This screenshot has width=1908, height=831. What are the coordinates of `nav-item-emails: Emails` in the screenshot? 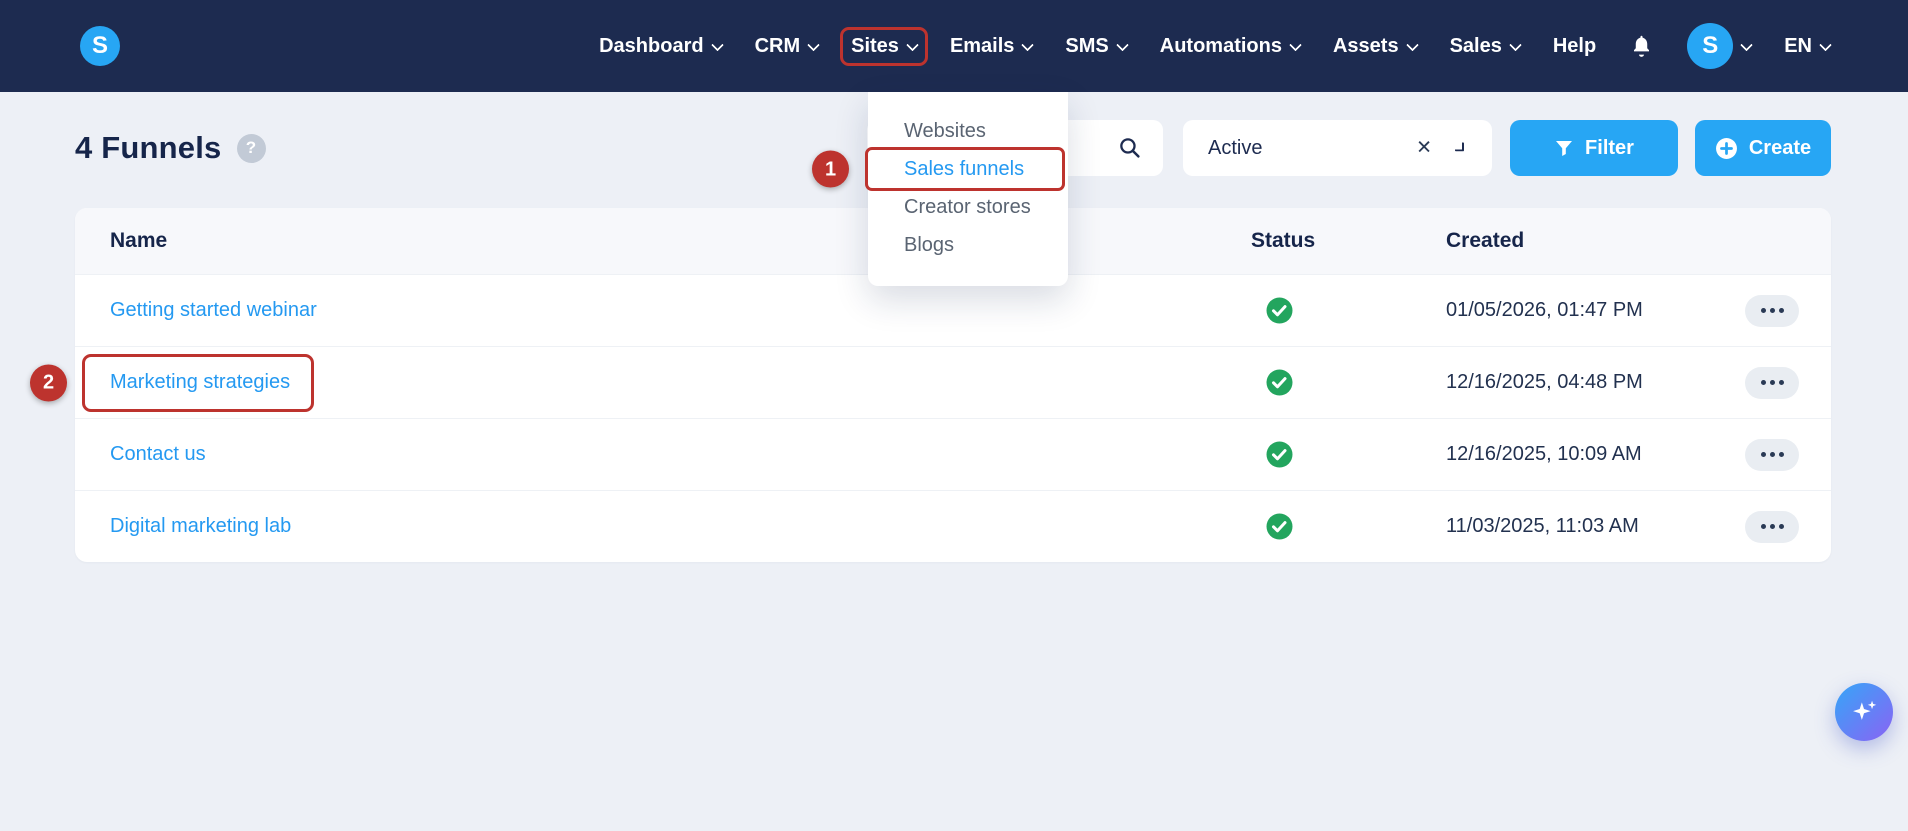 It's located at (992, 46).